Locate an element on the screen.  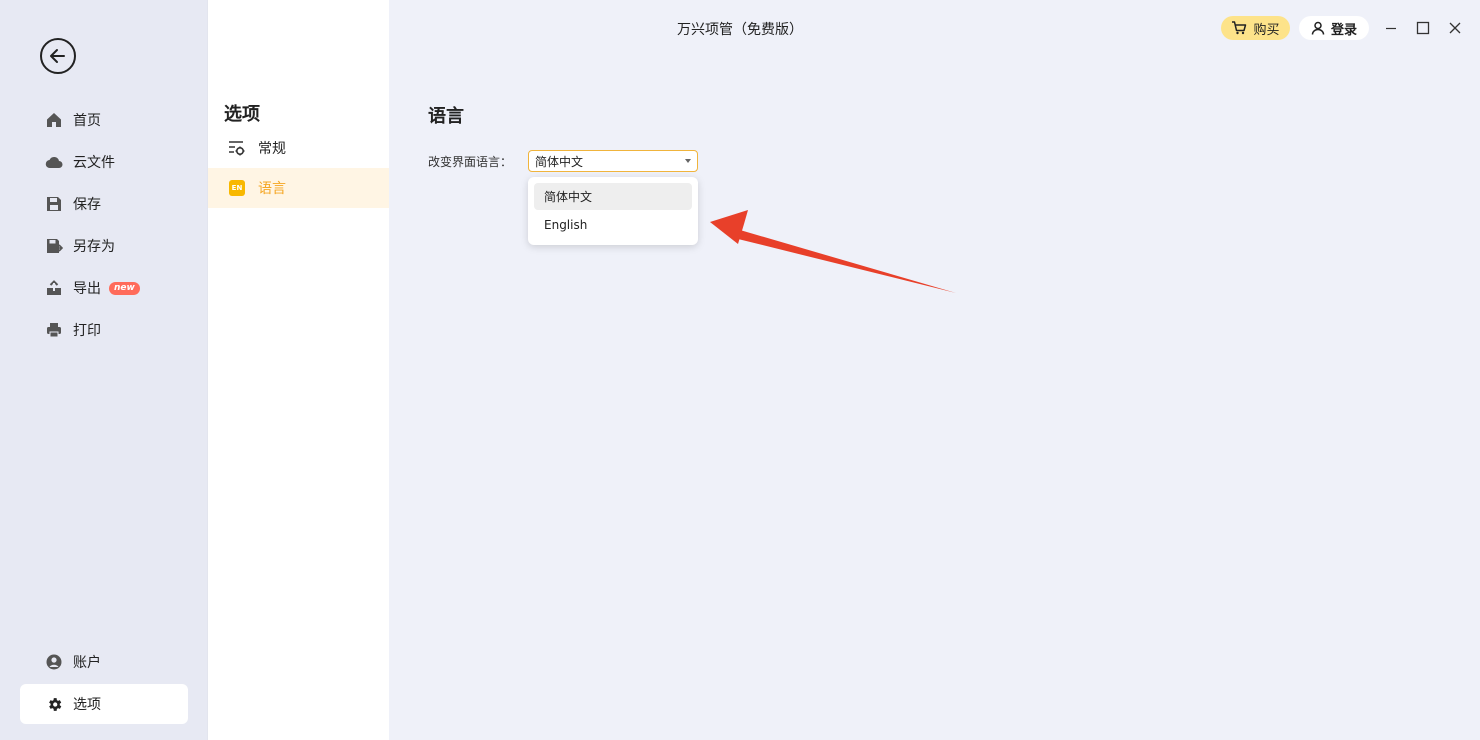
nav-item-cloud: 云文件 is located at coordinates (104, 162).